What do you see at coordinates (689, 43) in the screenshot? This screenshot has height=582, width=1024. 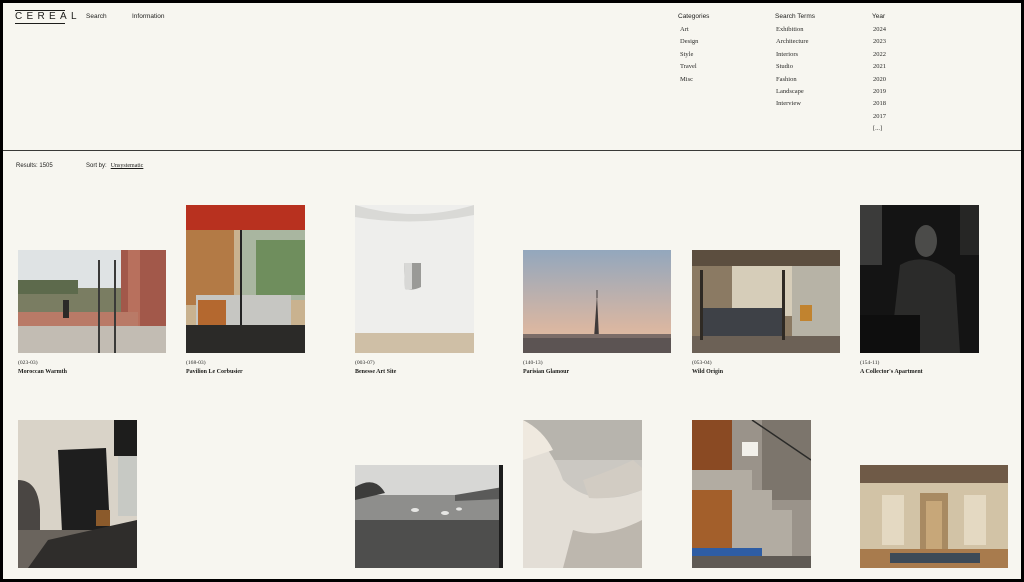 I see `category-design: Design` at bounding box center [689, 43].